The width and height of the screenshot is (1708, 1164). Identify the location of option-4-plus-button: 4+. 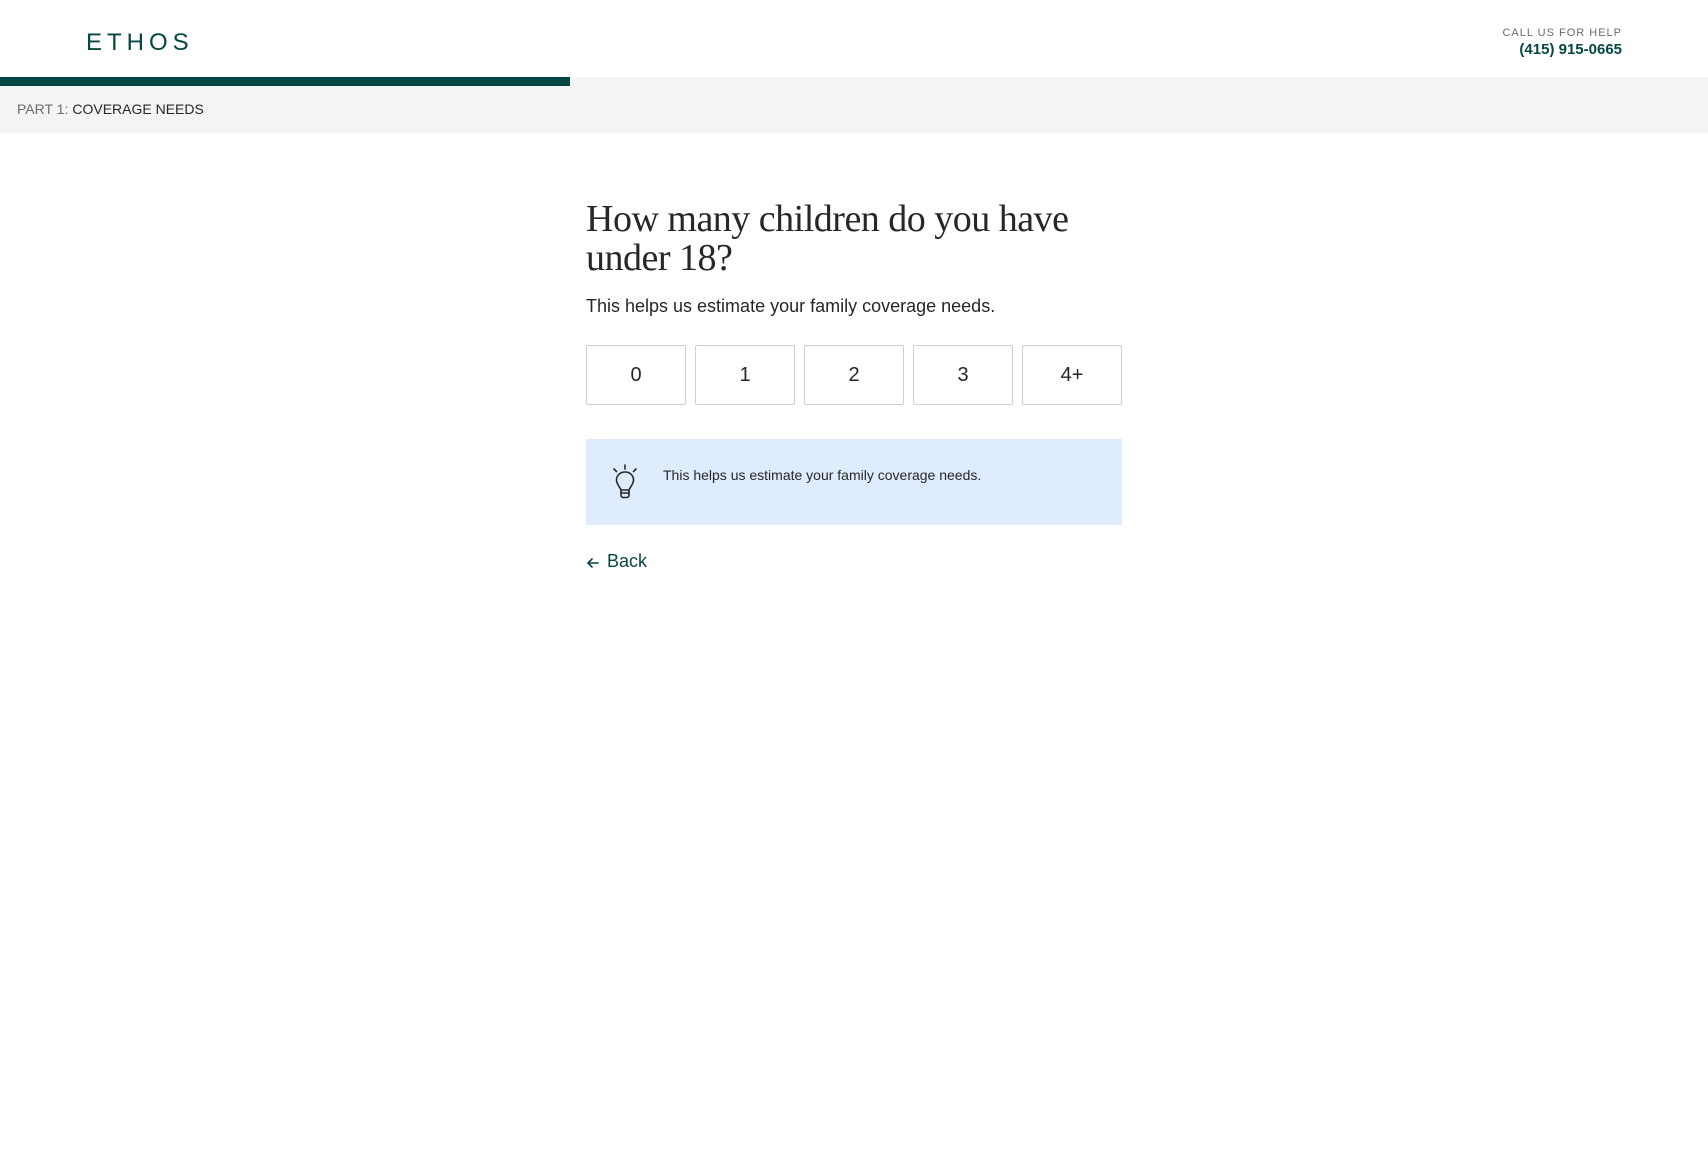
(1072, 375).